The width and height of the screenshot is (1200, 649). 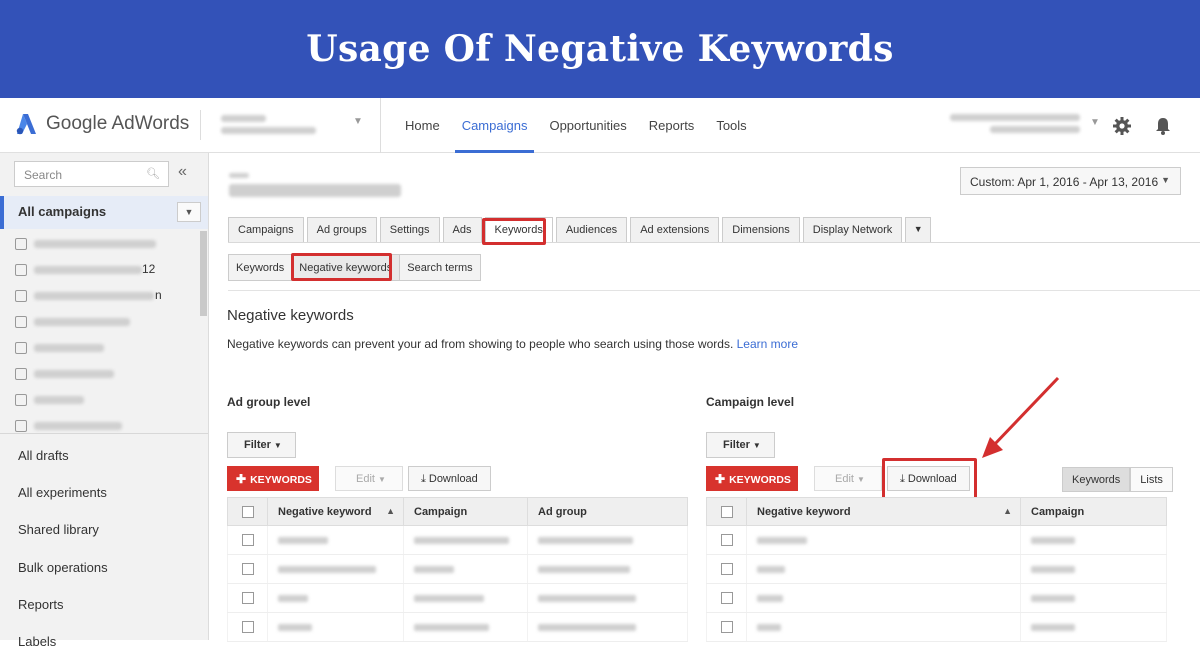 What do you see at coordinates (101, 124) in the screenshot?
I see `adwords-logo: Google AdWords` at bounding box center [101, 124].